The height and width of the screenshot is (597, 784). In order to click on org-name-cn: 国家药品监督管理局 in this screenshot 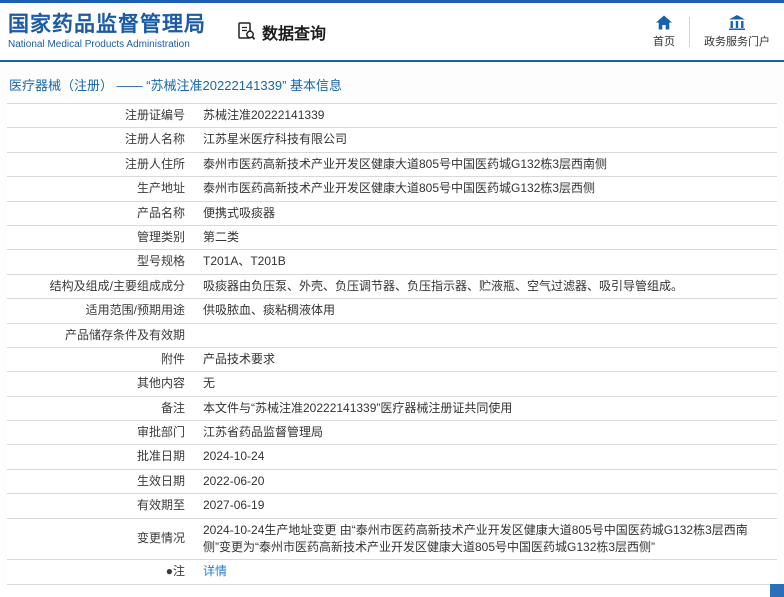, I will do `click(107, 24)`.